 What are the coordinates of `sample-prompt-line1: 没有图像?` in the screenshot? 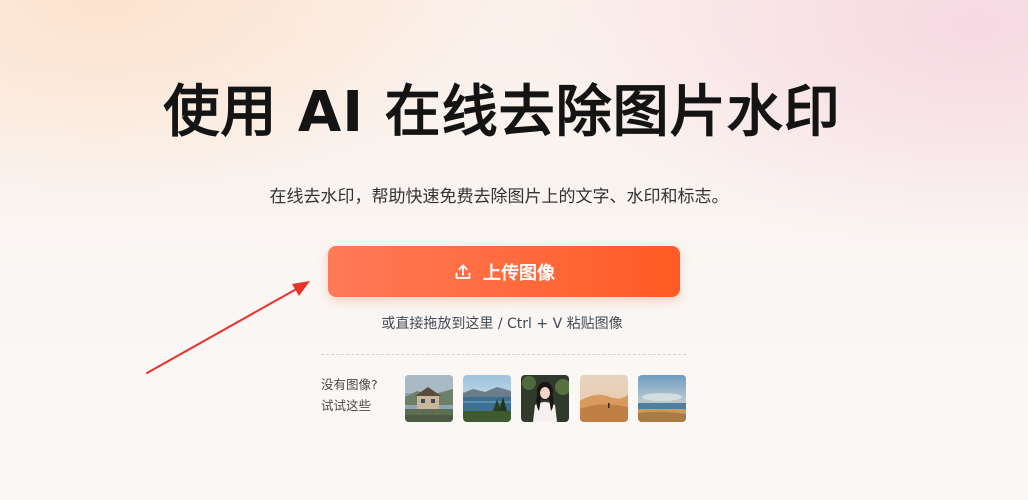 It's located at (349, 384).